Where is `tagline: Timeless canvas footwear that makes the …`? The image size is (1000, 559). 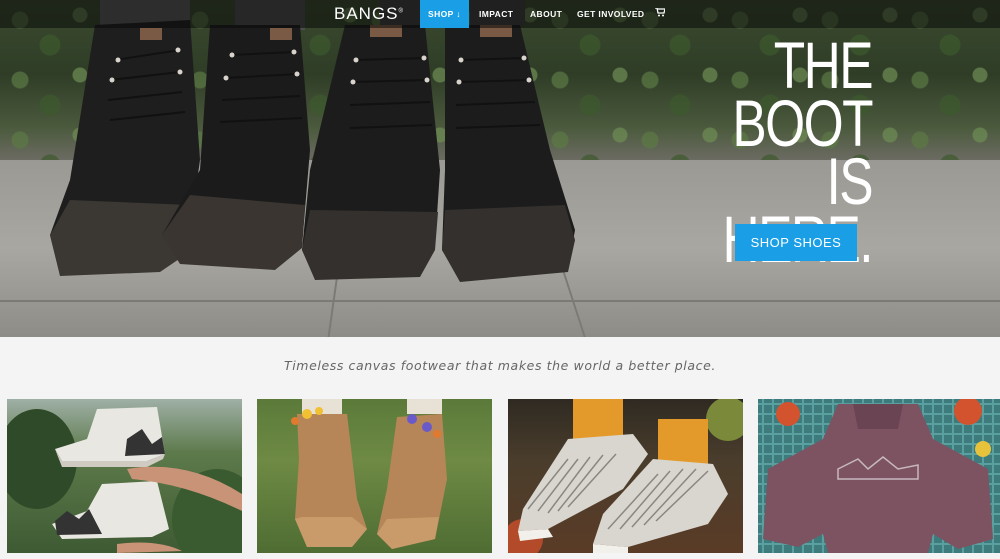 tagline: Timeless canvas footwear that makes the … is located at coordinates (500, 365).